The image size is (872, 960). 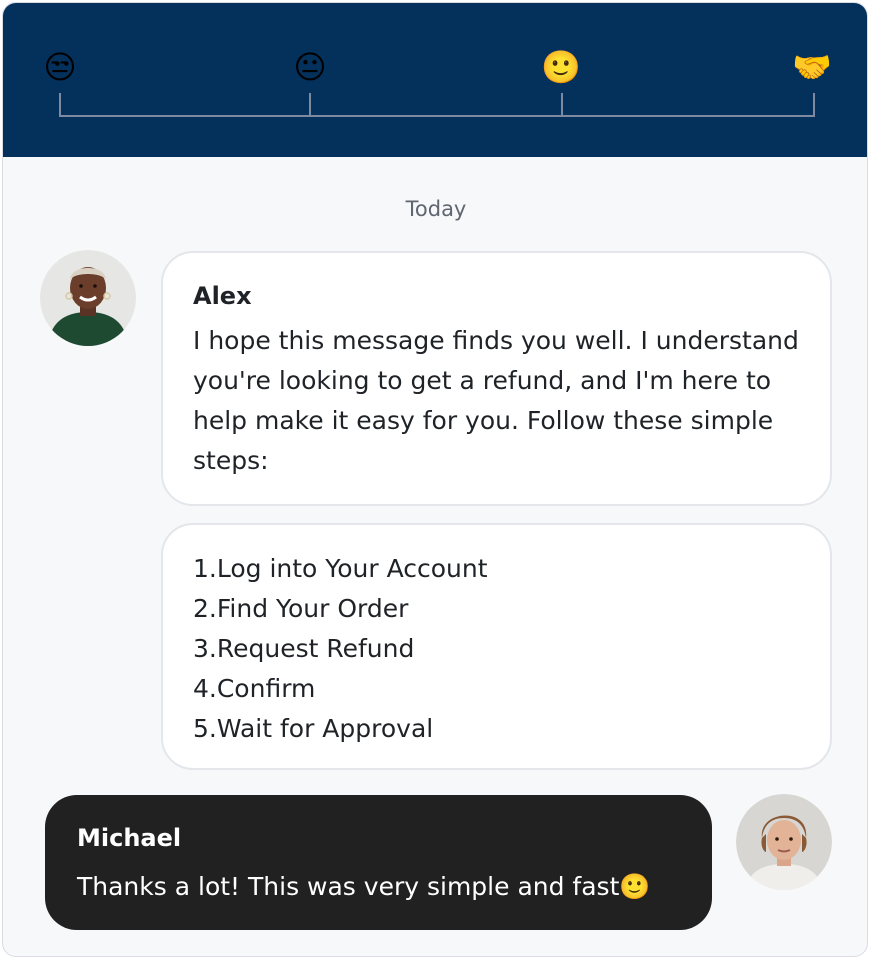 What do you see at coordinates (437, 116) in the screenshot?
I see `timeline-track` at bounding box center [437, 116].